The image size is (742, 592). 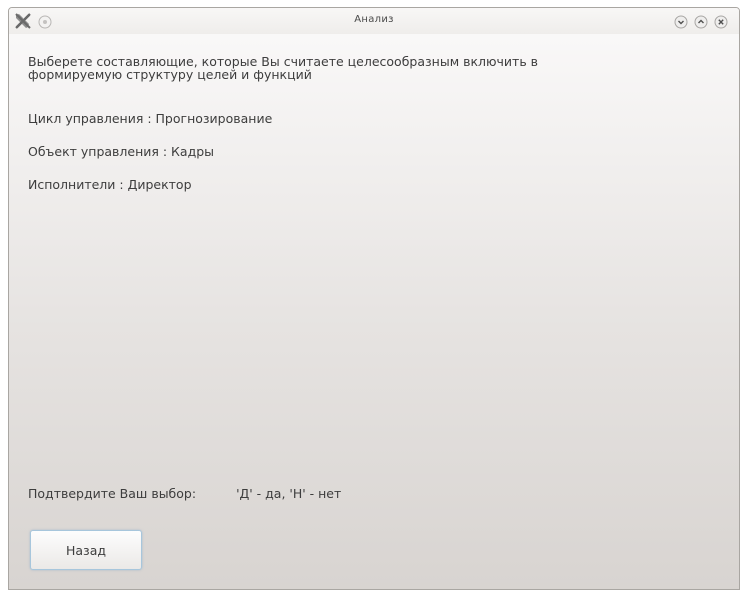 I want to click on management-object-label: Объект управления : Кадры, so click(x=121, y=151).